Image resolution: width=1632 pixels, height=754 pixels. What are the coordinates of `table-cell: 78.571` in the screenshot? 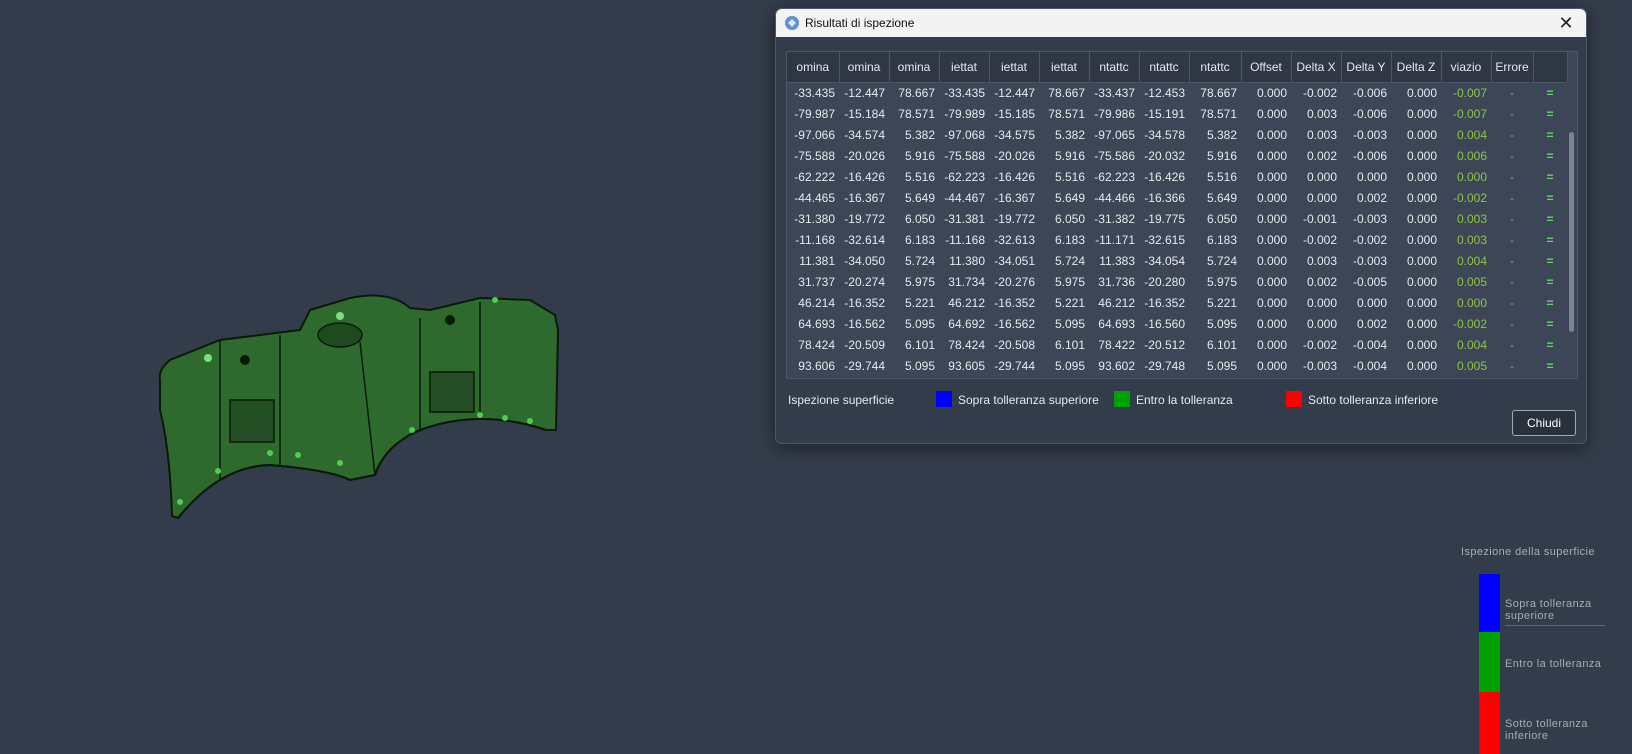 It's located at (1066, 113).